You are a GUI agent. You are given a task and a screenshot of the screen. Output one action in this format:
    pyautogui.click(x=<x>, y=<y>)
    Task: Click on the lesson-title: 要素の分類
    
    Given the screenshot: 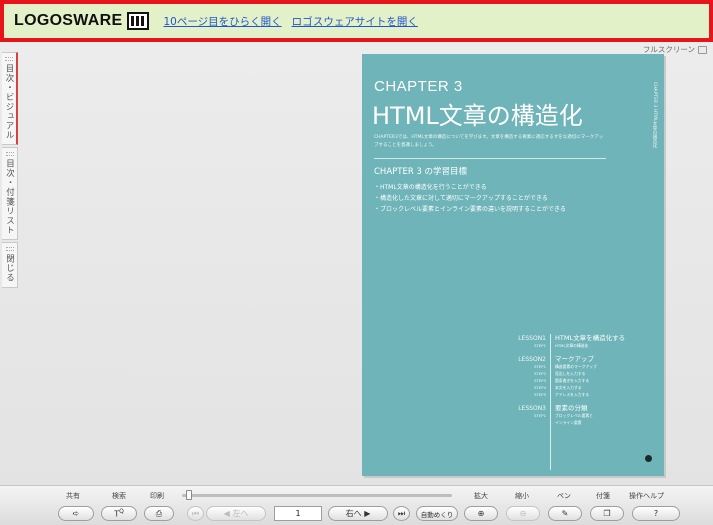 What is the action you would take?
    pyautogui.click(x=571, y=408)
    